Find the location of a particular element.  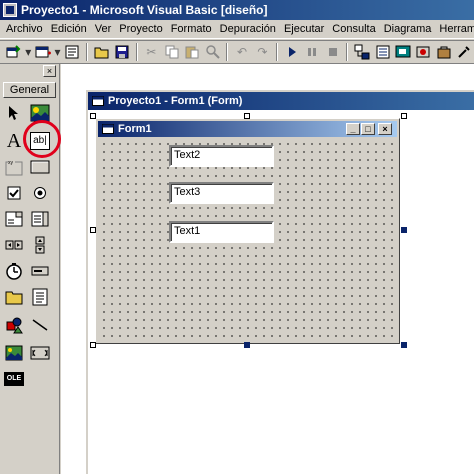

filelistbox-icon is located at coordinates (40, 297).